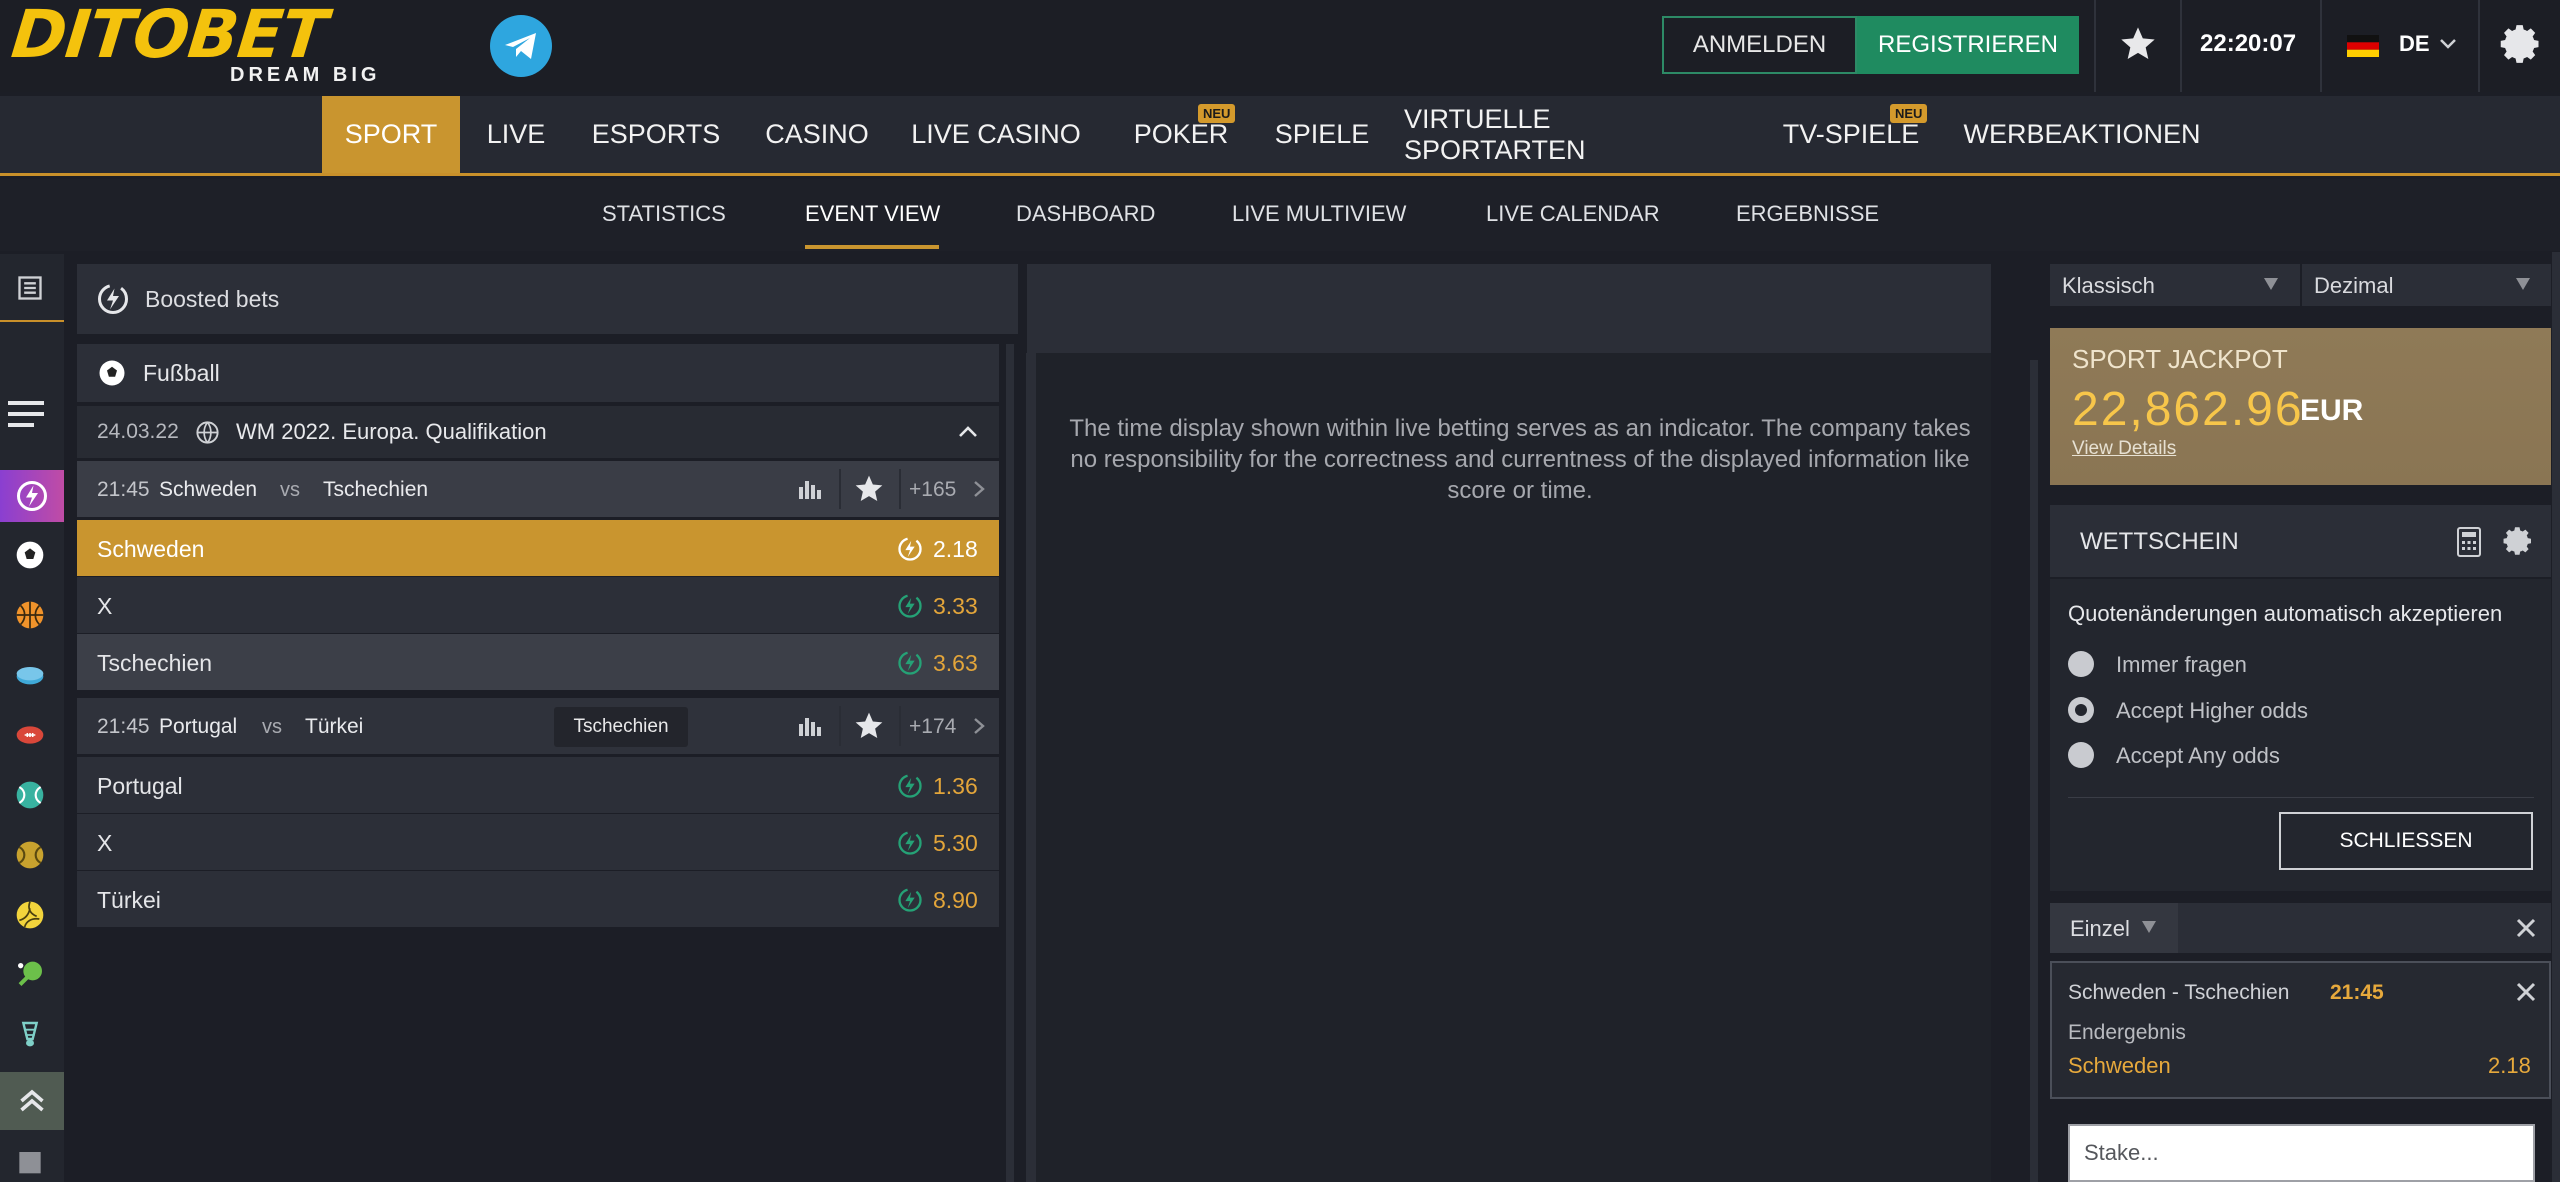 The width and height of the screenshot is (2560, 1182). What do you see at coordinates (2526, 928) in the screenshot?
I see `clear-betslip-close-icon` at bounding box center [2526, 928].